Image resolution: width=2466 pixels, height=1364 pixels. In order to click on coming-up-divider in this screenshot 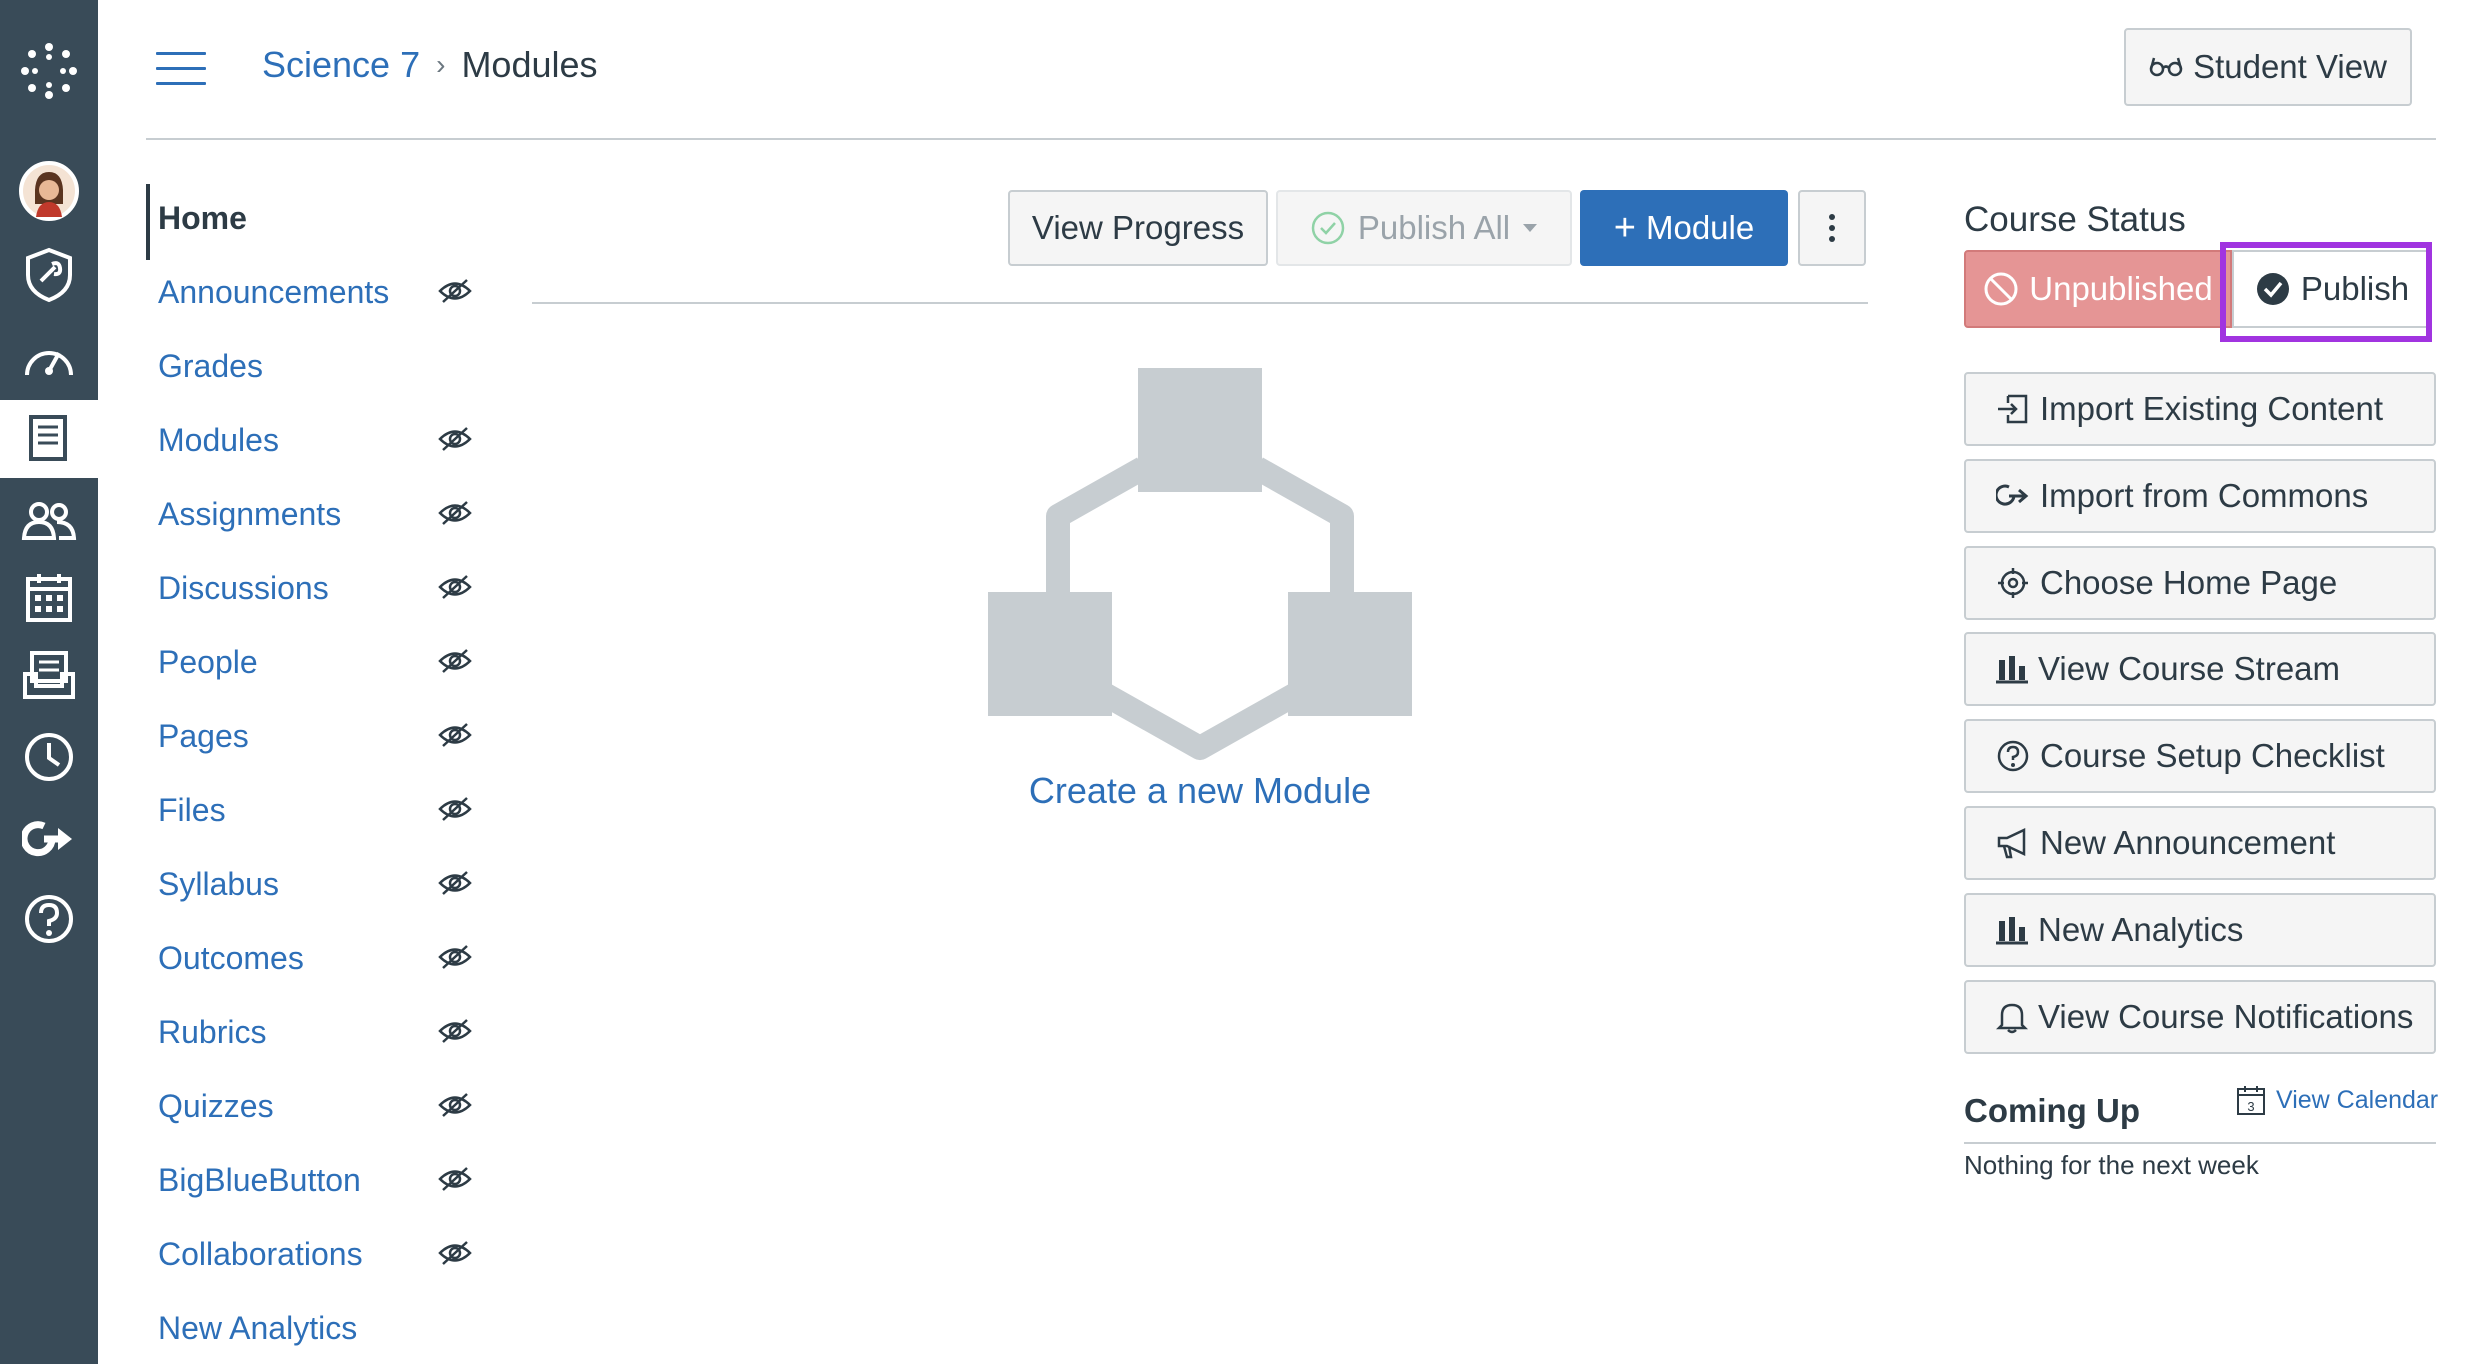, I will do `click(2200, 1143)`.